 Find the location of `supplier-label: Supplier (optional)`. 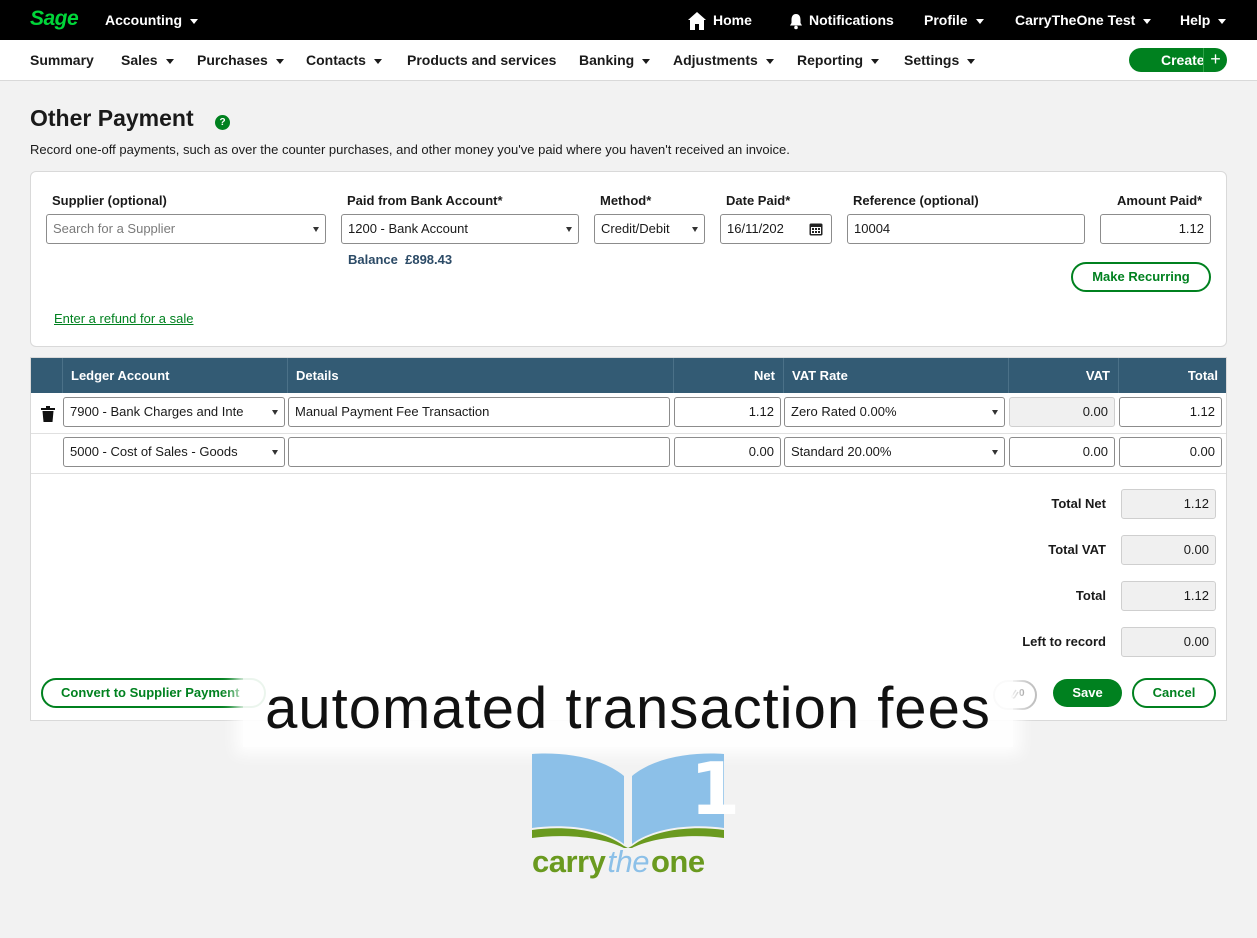

supplier-label: Supplier (optional) is located at coordinates (109, 200).